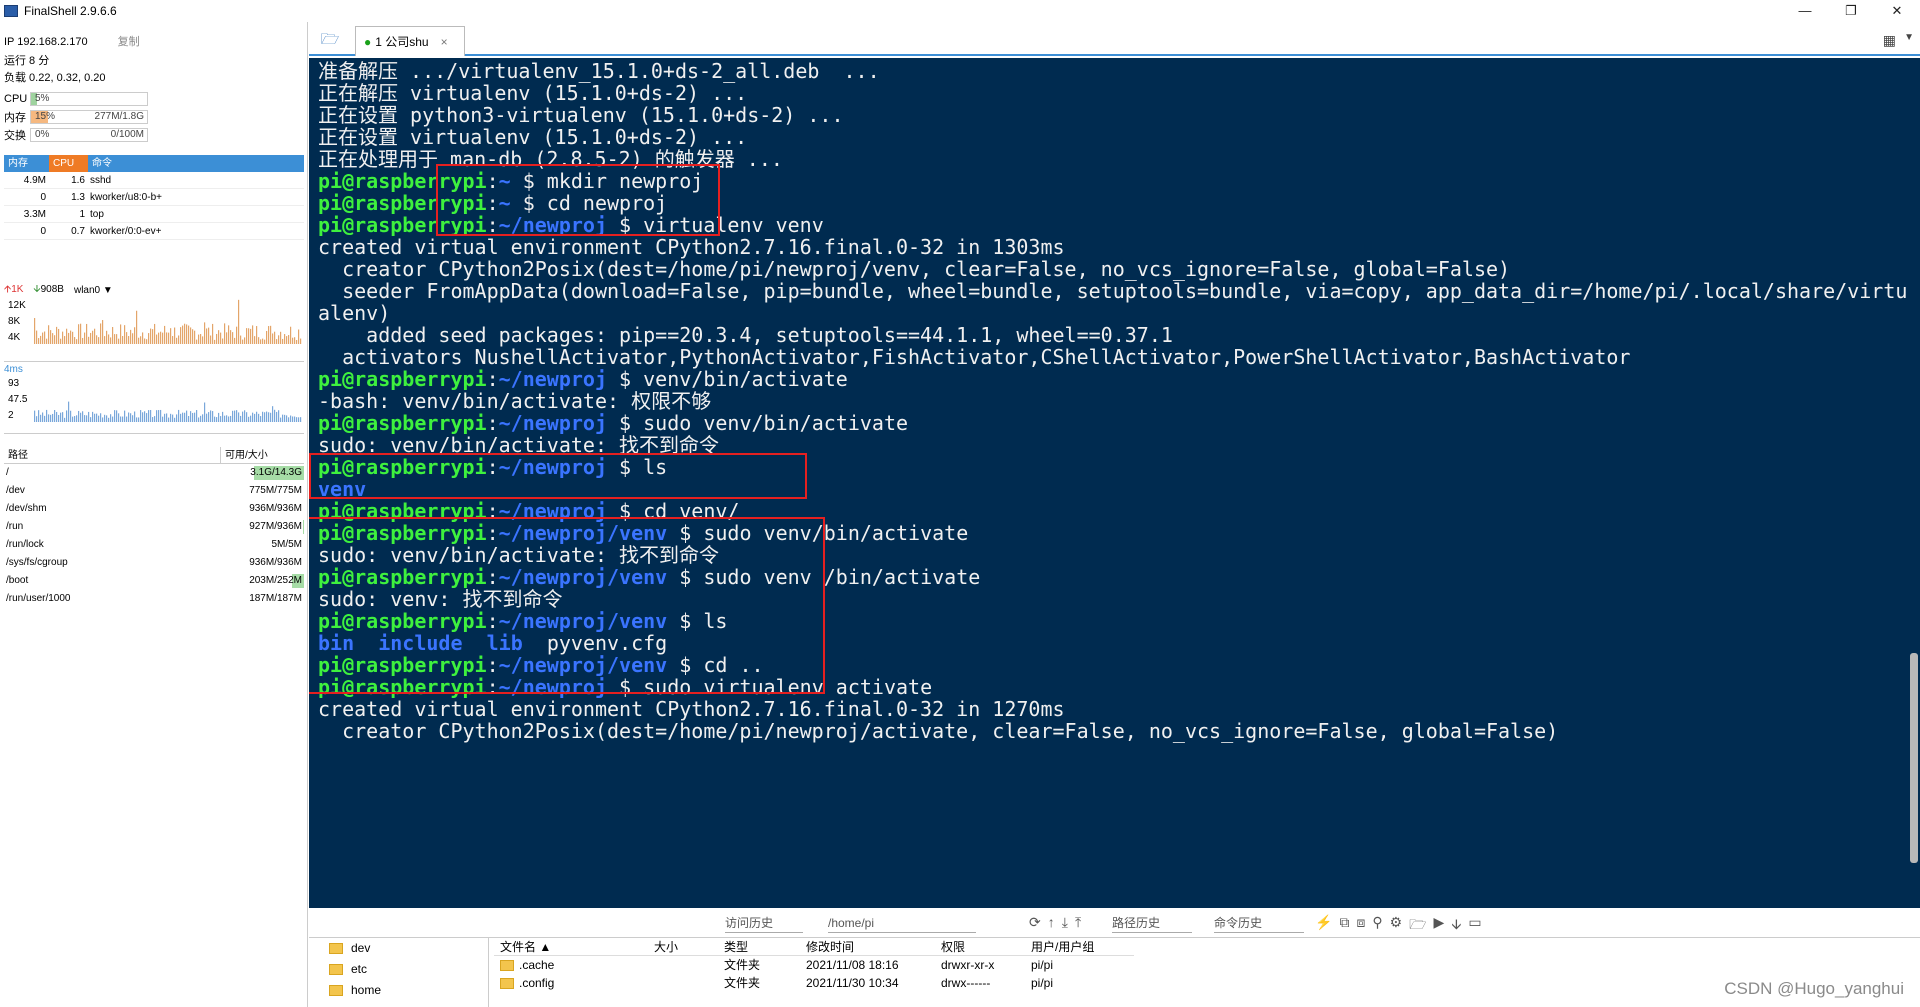 The image size is (1920, 1007). Describe the element at coordinates (1456, 926) in the screenshot. I see `arrow-down-icon: 🡫` at that location.